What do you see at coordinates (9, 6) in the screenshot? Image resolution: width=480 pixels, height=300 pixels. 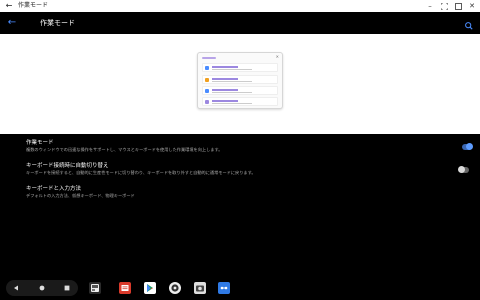 I see `window-back-icon: ←` at bounding box center [9, 6].